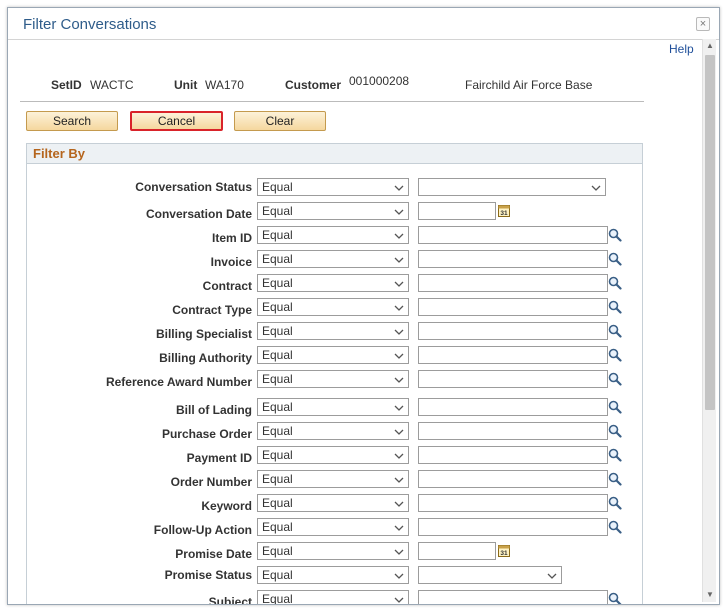 The image size is (723, 608). Describe the element at coordinates (203, 334) in the screenshot. I see `filter-label: Billing Specialist` at that location.